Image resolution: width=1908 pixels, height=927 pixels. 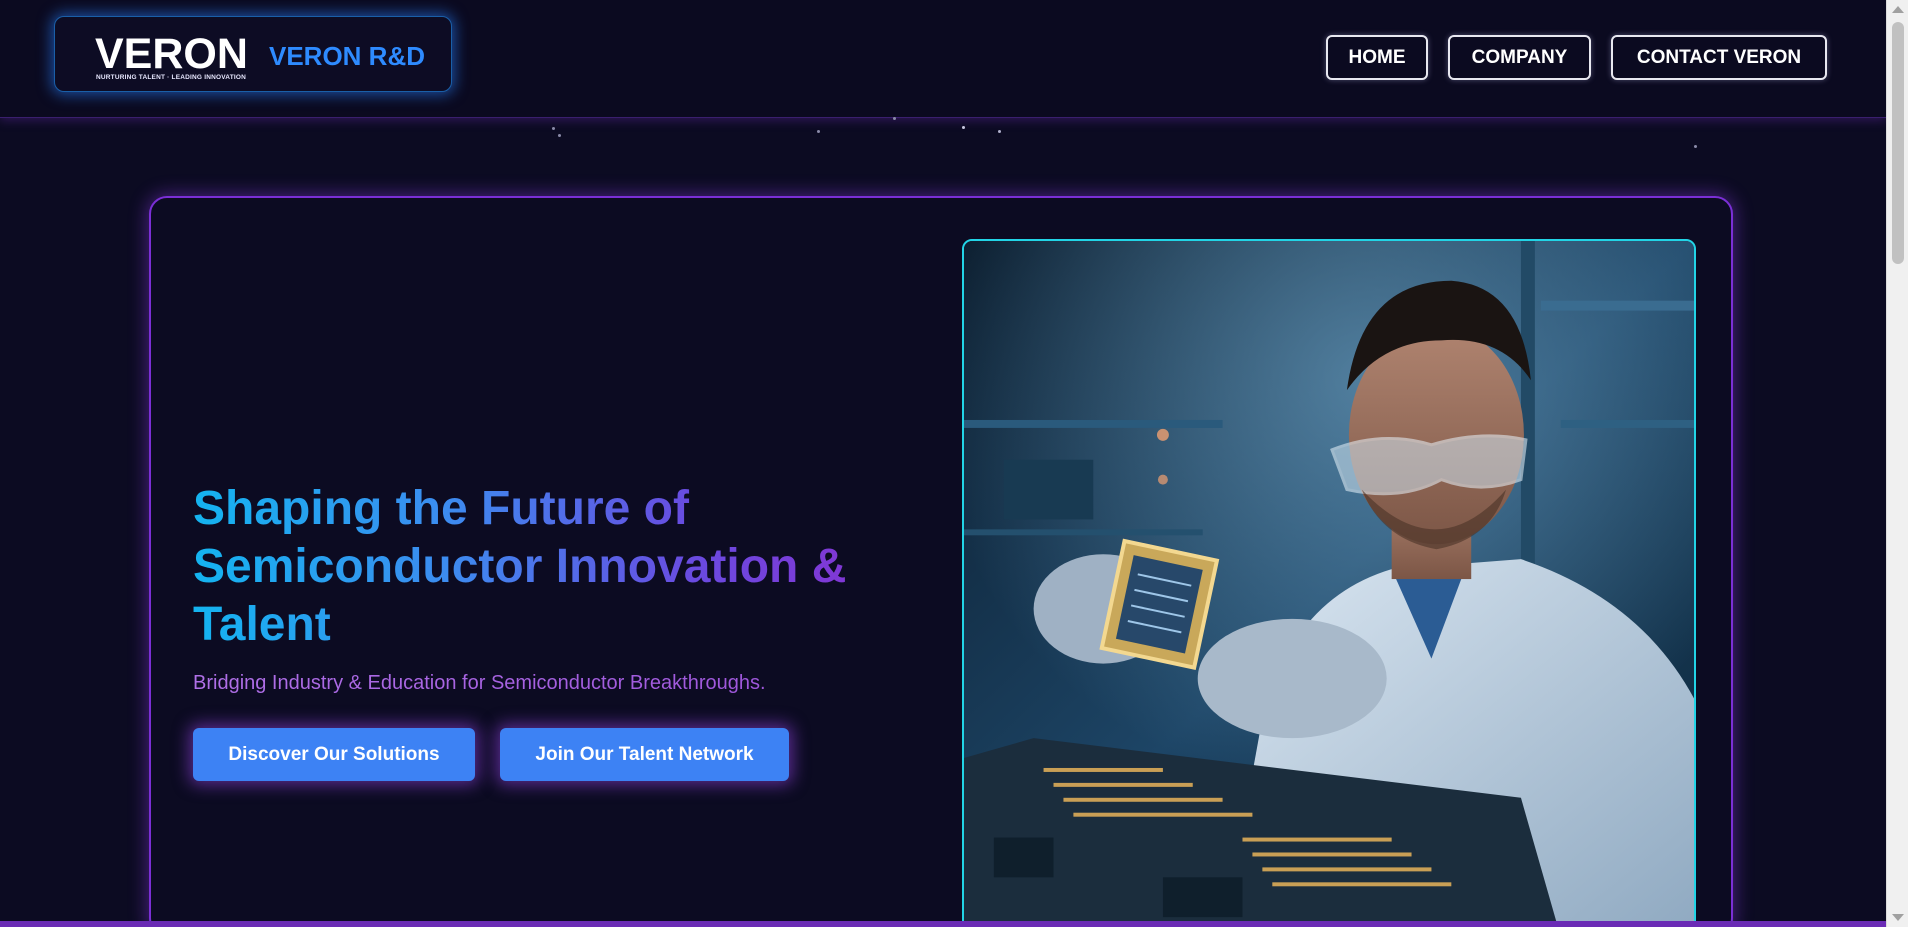 I want to click on nav-company-button: COMPANY, so click(x=1519, y=57).